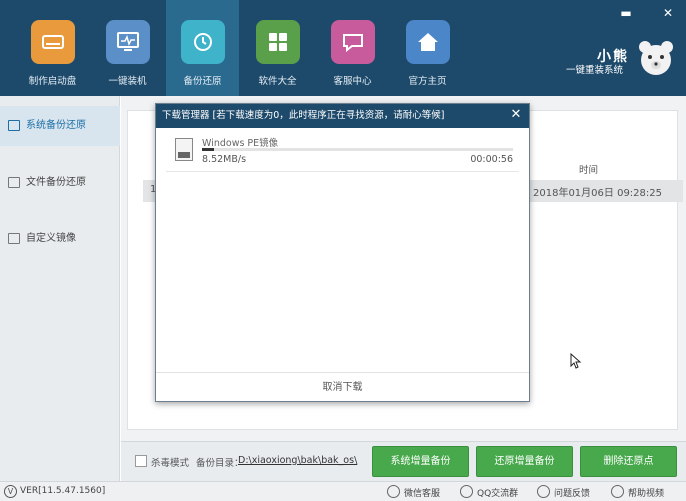 Image resolution: width=686 pixels, height=501 pixels. I want to click on nav-label: 制作启动盘, so click(52, 81).